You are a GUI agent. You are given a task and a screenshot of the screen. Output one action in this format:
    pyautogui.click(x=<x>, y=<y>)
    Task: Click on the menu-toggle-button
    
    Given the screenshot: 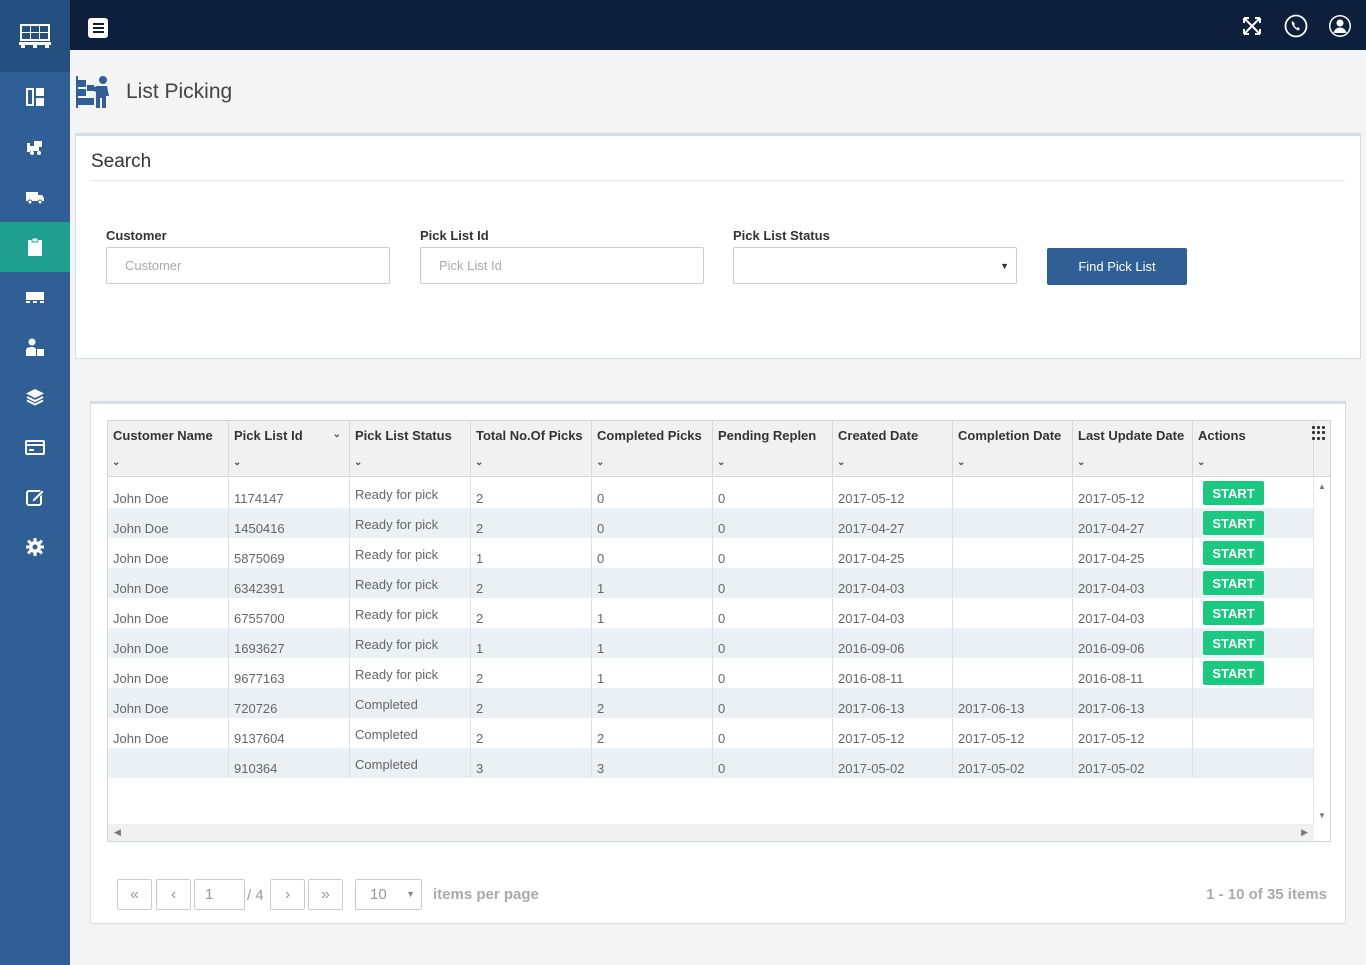 What is the action you would take?
    pyautogui.click(x=98, y=28)
    